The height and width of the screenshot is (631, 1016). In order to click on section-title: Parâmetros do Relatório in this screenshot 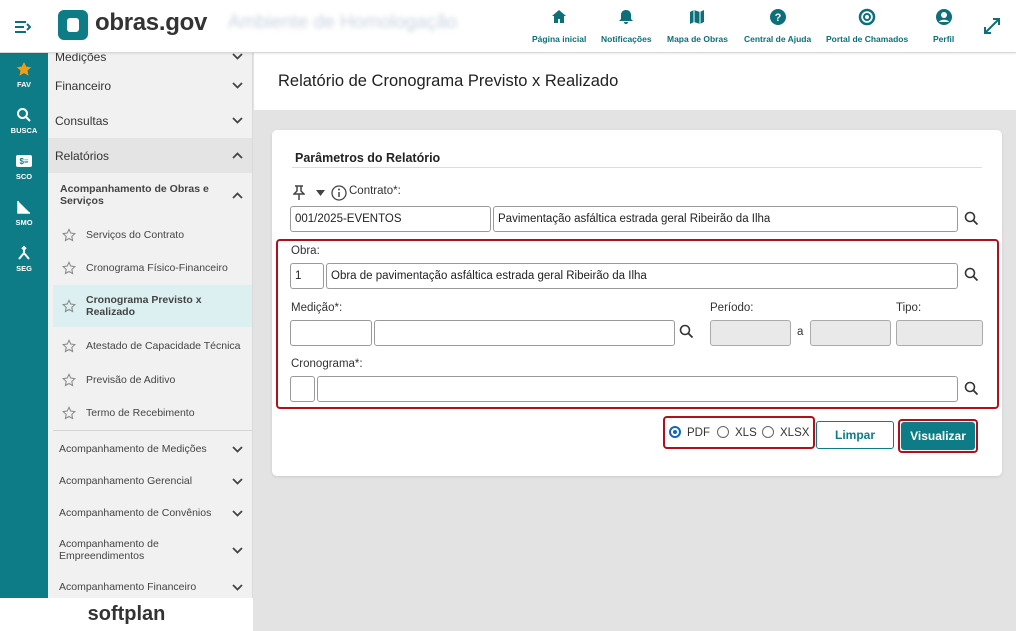, I will do `click(368, 158)`.